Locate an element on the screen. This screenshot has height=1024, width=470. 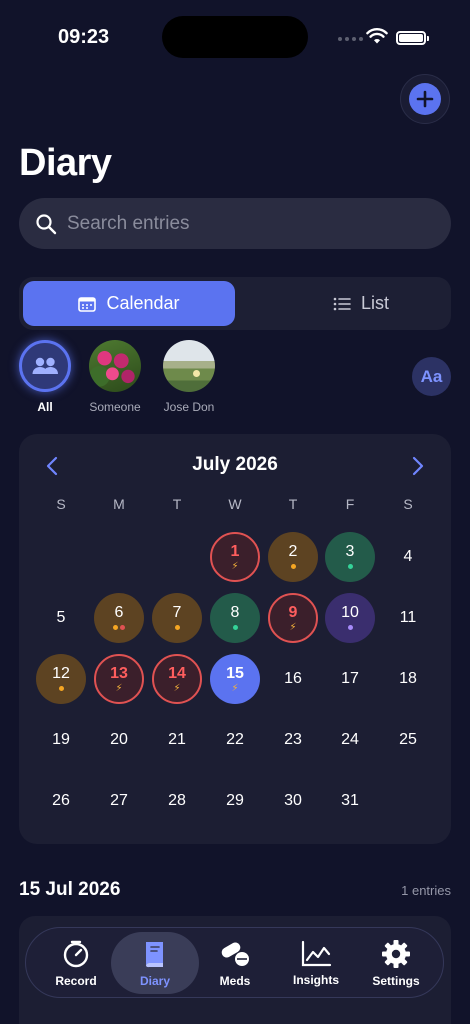
calendar-day-number: 31 is located at coordinates (350, 800).